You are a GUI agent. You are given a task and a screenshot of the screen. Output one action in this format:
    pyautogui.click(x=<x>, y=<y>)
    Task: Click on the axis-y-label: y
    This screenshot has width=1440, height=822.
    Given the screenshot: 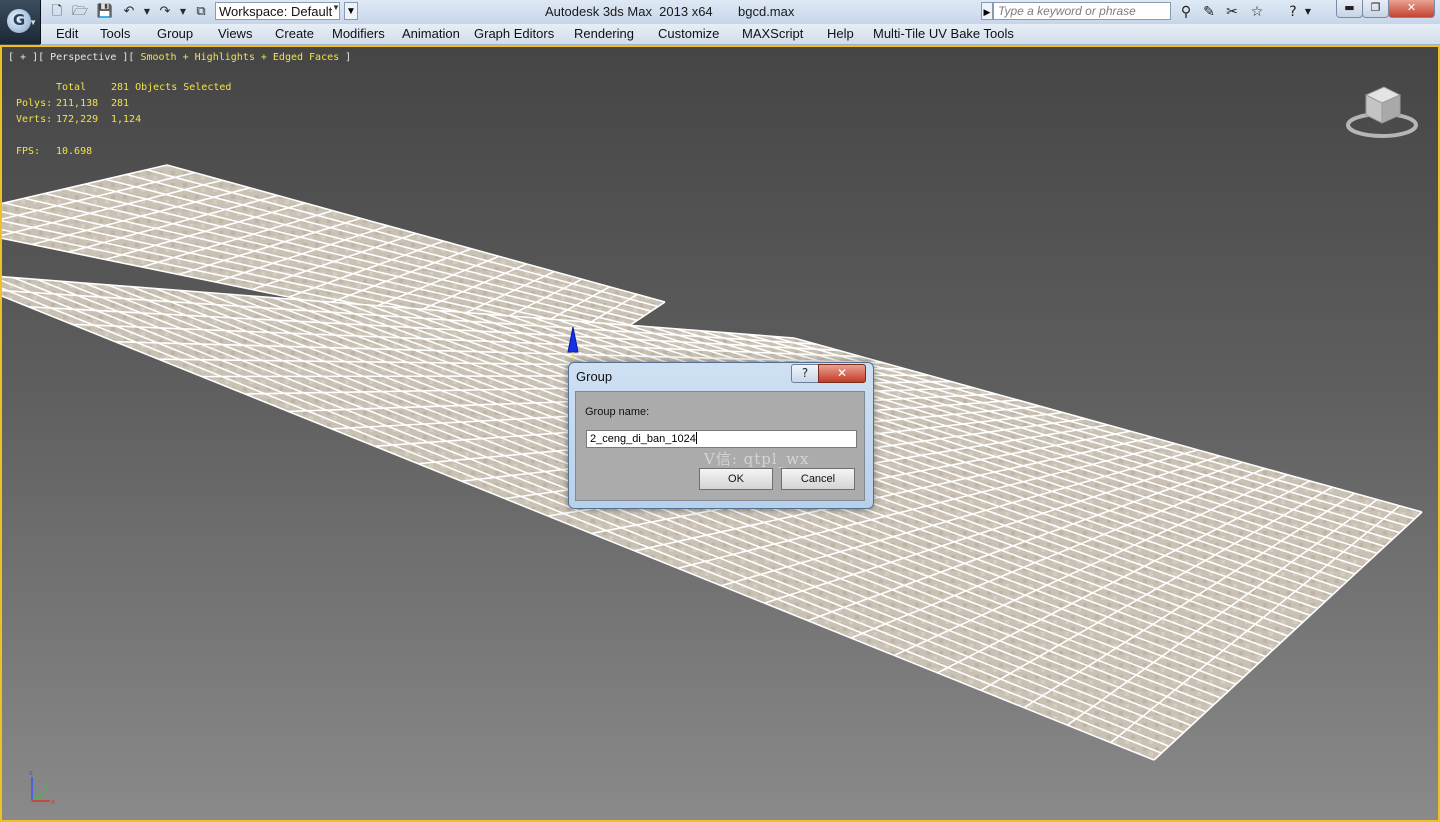 What is the action you would take?
    pyautogui.click(x=46, y=788)
    